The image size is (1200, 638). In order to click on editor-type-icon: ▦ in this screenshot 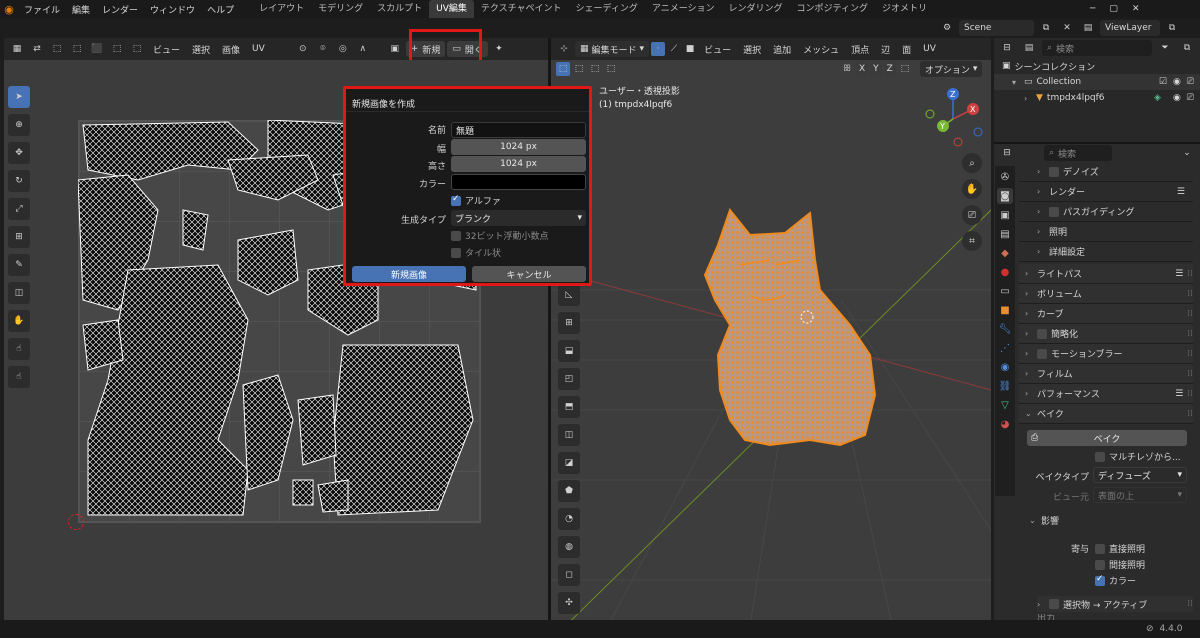, I will do `click(17, 49)`.